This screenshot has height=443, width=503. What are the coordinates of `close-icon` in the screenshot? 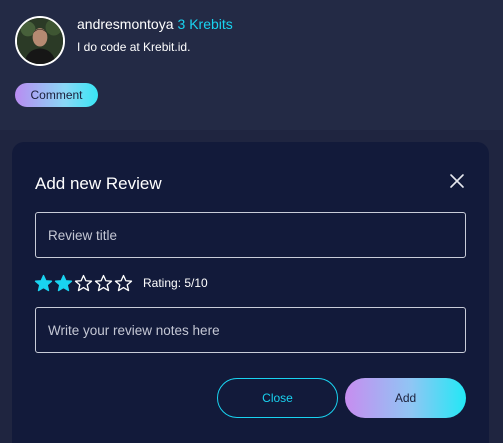 It's located at (457, 181).